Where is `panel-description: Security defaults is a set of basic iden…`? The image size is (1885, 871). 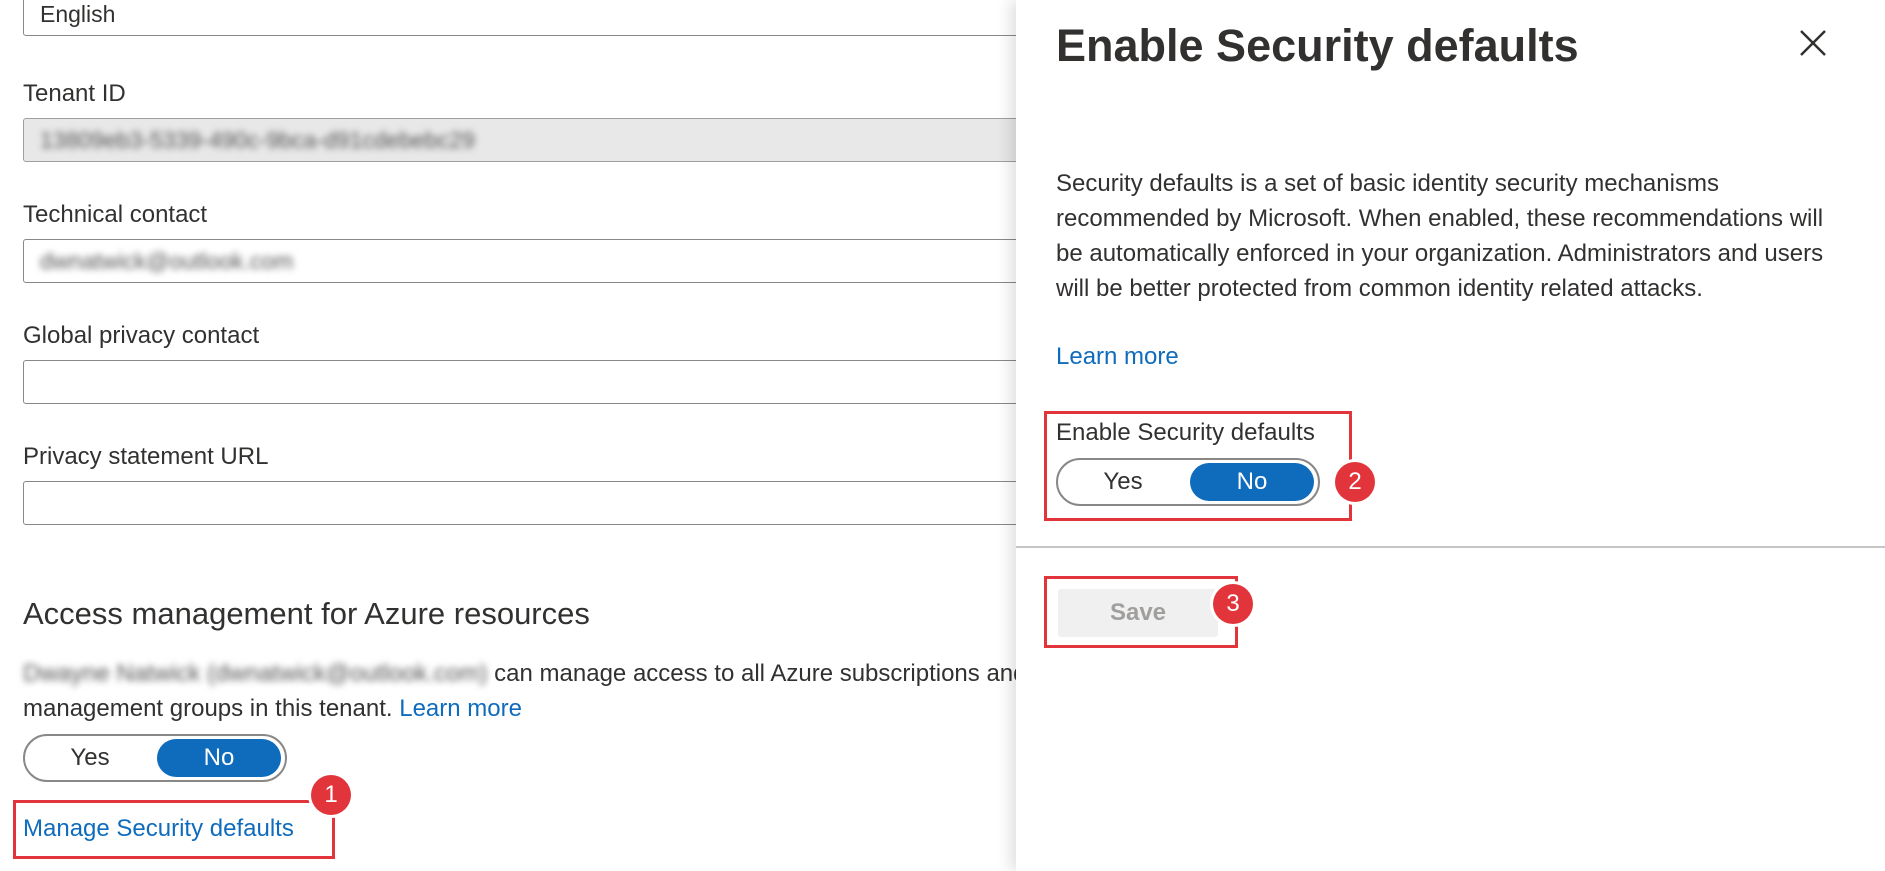 panel-description: Security defaults is a set of basic iden… is located at coordinates (1440, 236).